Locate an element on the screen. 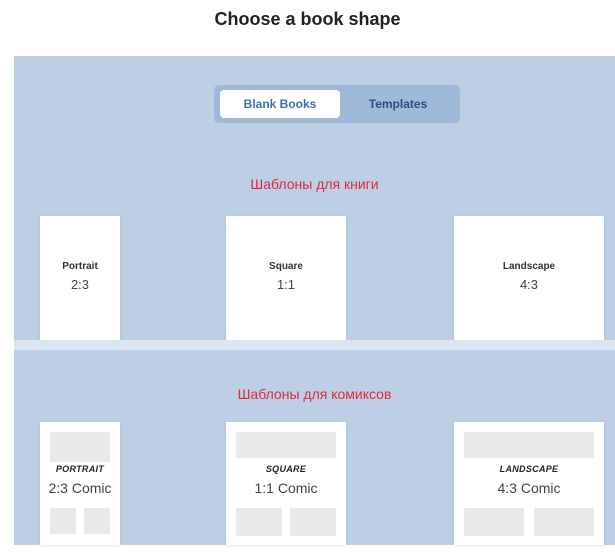 The width and height of the screenshot is (615, 552). card-name: Portrait is located at coordinates (80, 266).